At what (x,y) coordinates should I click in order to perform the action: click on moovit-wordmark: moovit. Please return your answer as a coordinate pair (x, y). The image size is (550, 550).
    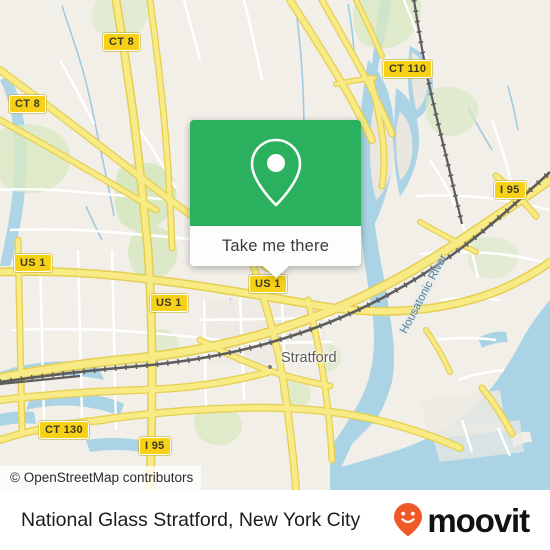
    Looking at the image, I should click on (478, 520).